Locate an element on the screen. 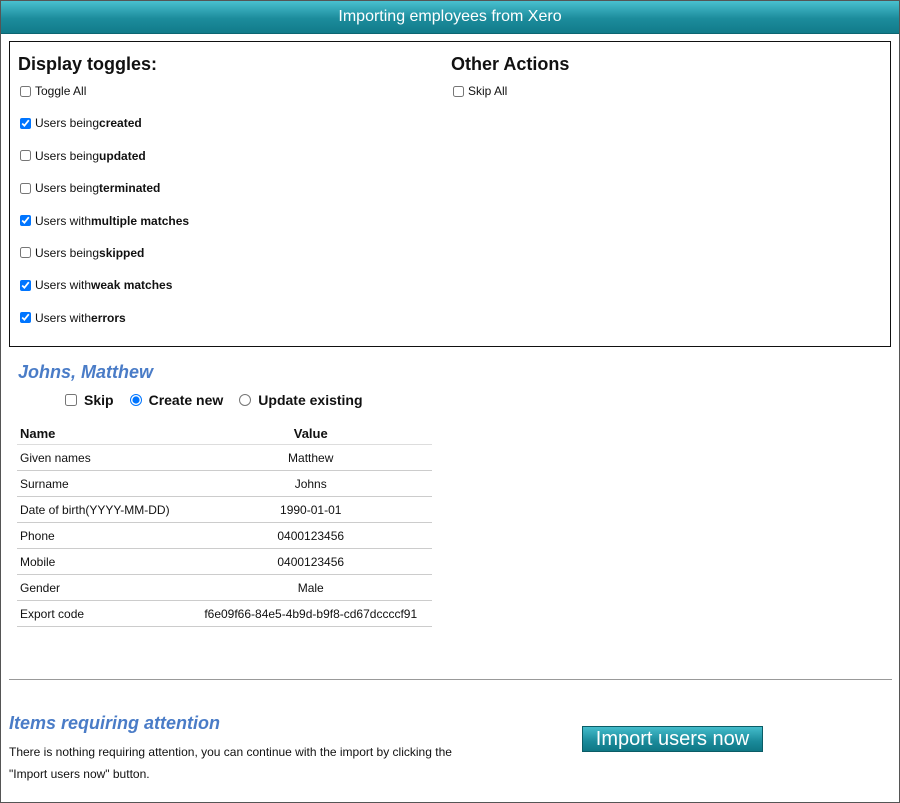 The image size is (900, 803). toggle-users-weak-matches-checkbox is located at coordinates (25, 285).